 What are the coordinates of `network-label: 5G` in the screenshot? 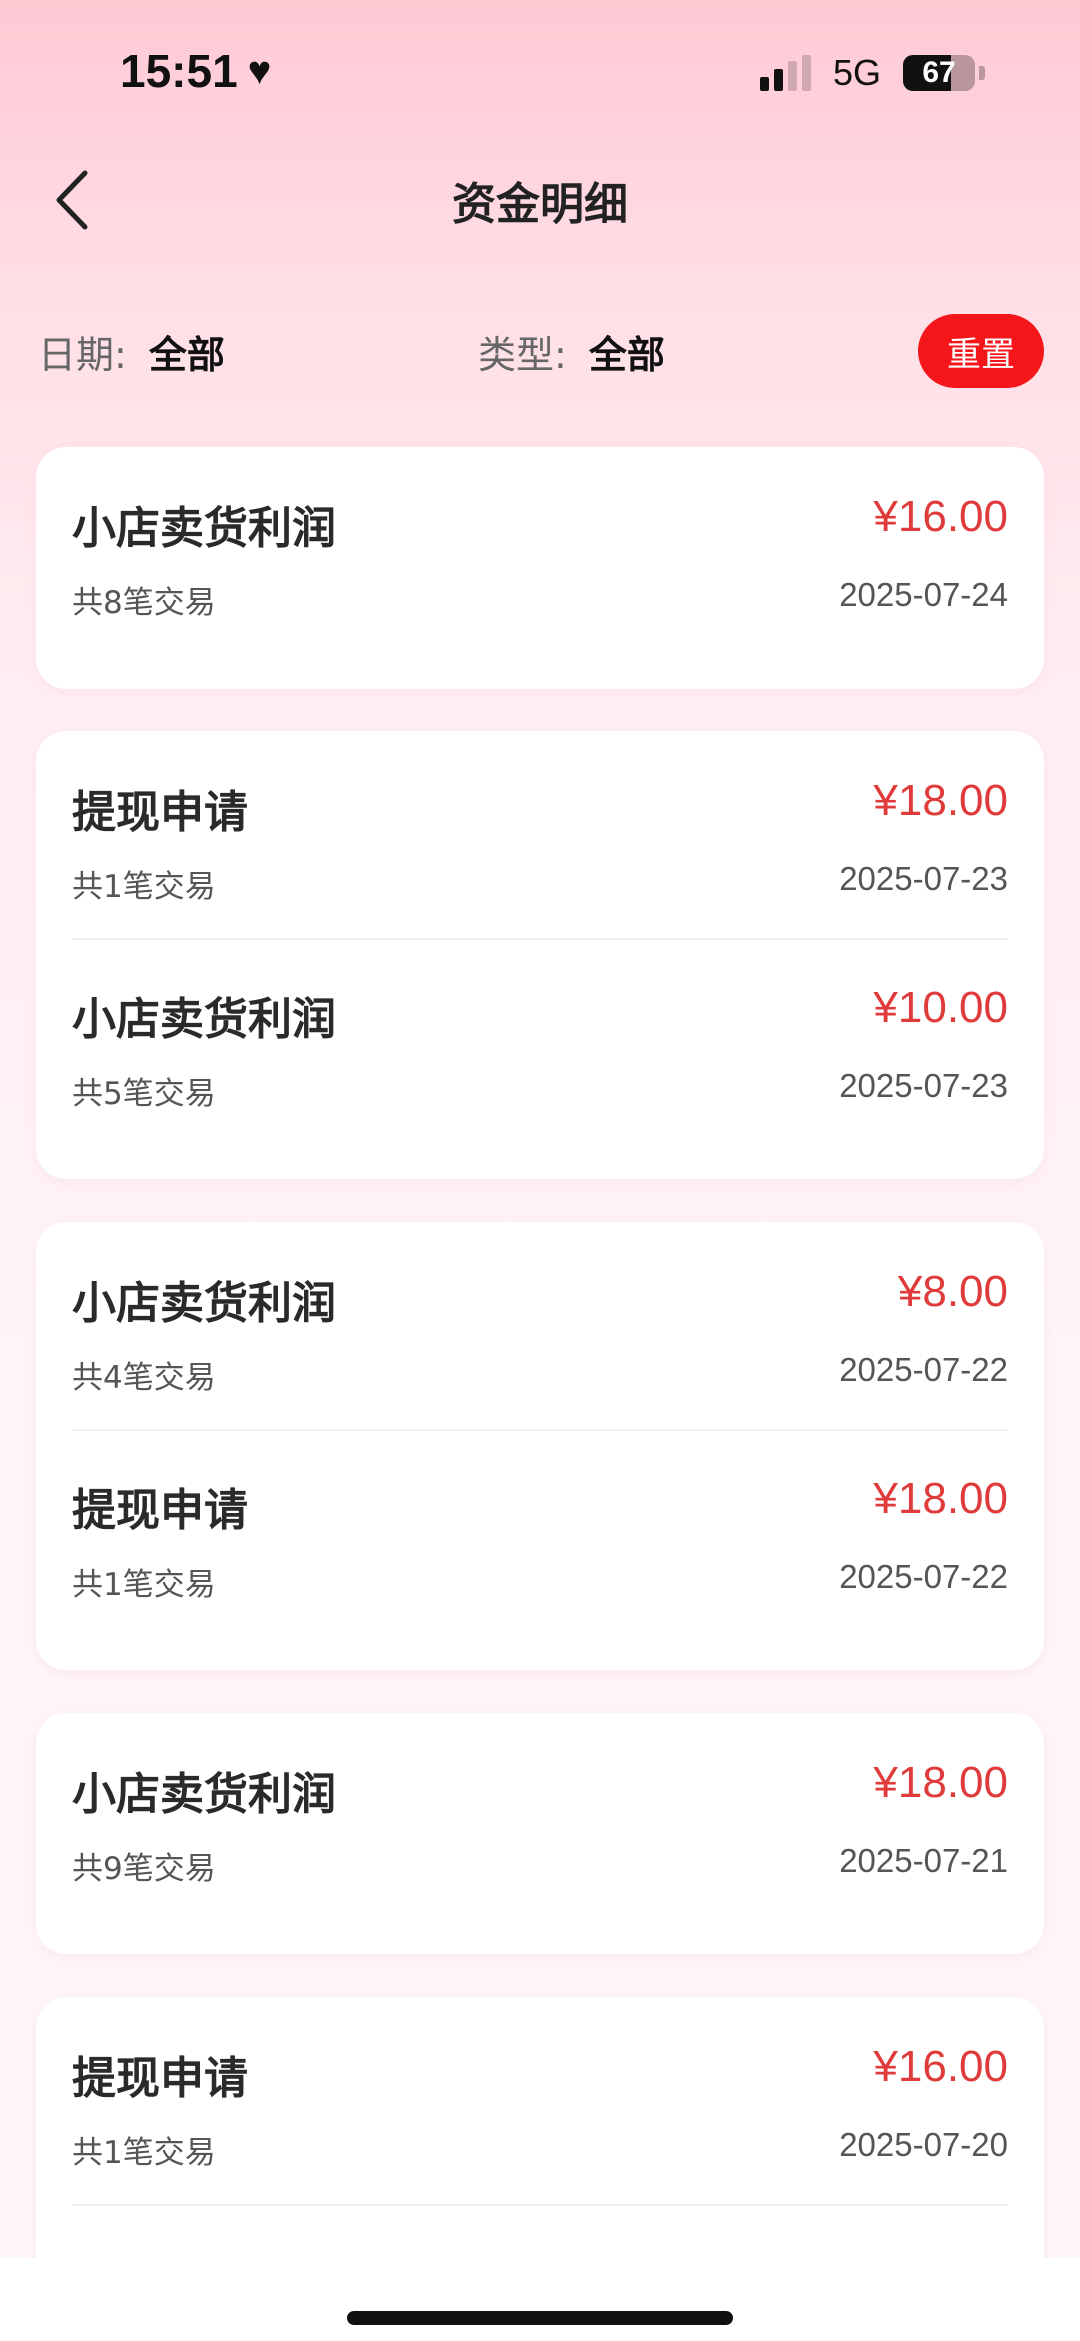 It's located at (856, 72).